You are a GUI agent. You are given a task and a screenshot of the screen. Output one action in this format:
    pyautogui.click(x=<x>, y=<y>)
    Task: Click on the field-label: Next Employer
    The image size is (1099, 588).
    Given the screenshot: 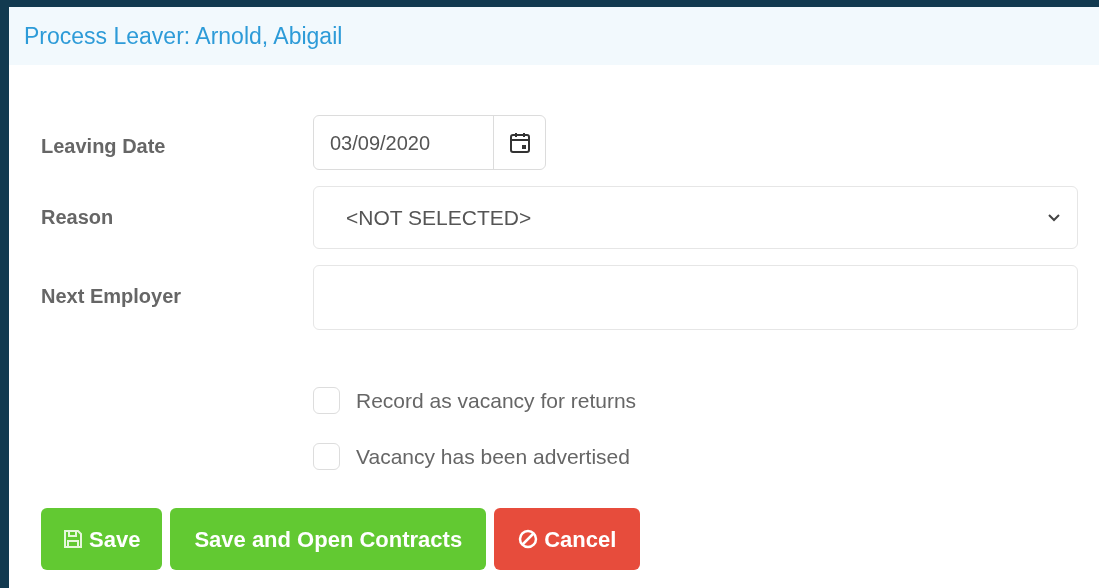 What is the action you would take?
    pyautogui.click(x=112, y=296)
    